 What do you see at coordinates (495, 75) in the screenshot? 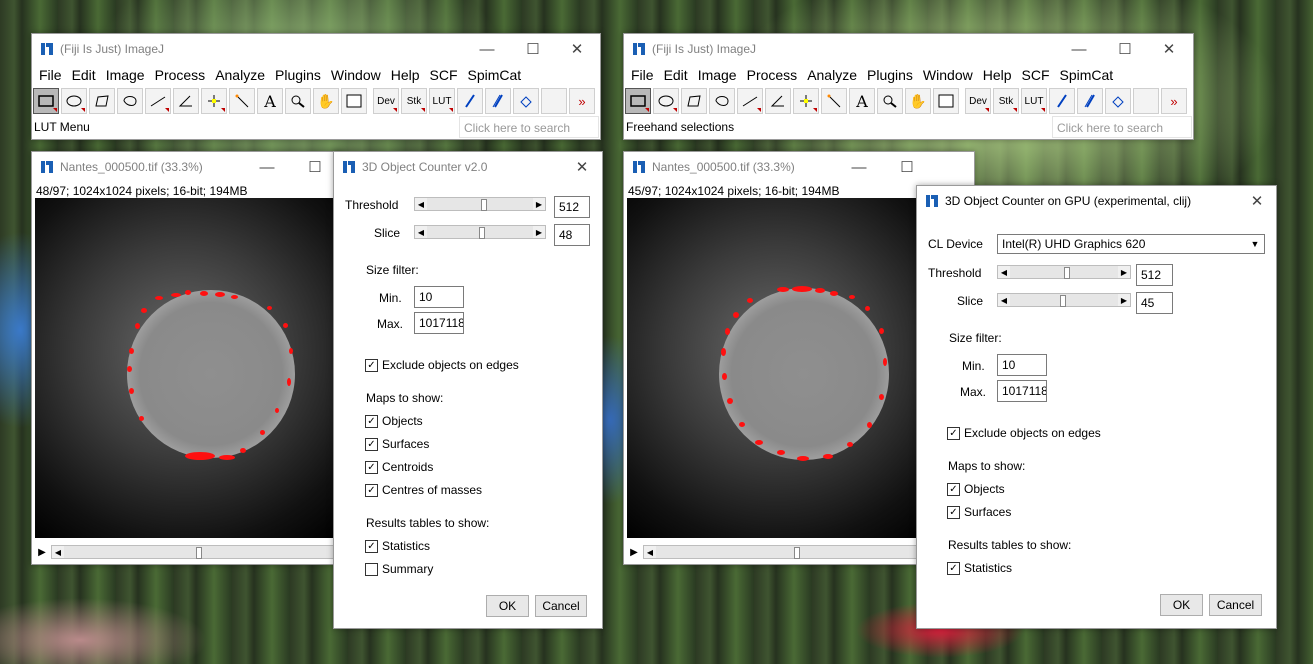
I see `menu-spimcat: SpimCat` at bounding box center [495, 75].